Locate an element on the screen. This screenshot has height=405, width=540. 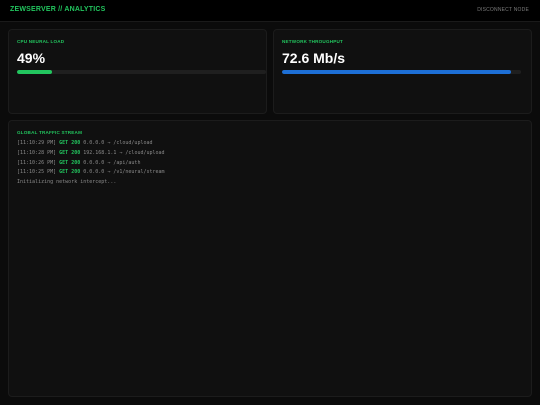
network-throughput-card: NETWORK THROUGHPUT 72.6 Mb/s is located at coordinates (402, 71).